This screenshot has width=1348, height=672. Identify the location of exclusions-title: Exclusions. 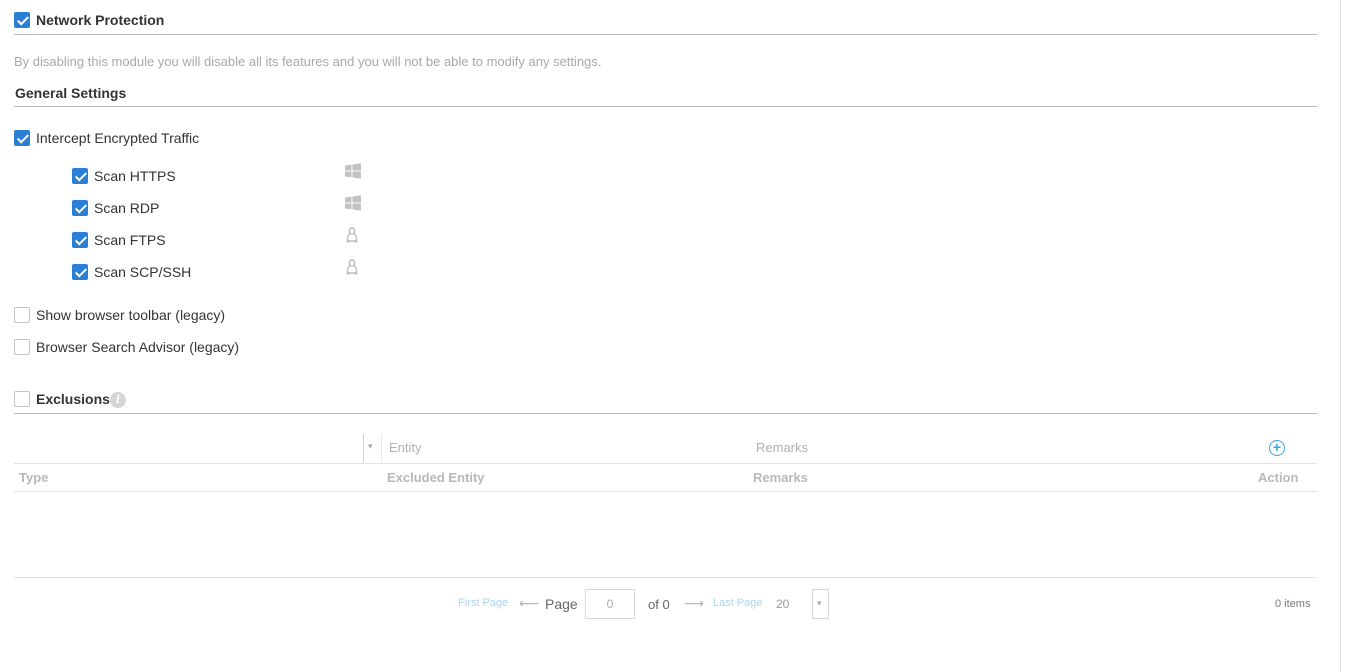
(73, 399).